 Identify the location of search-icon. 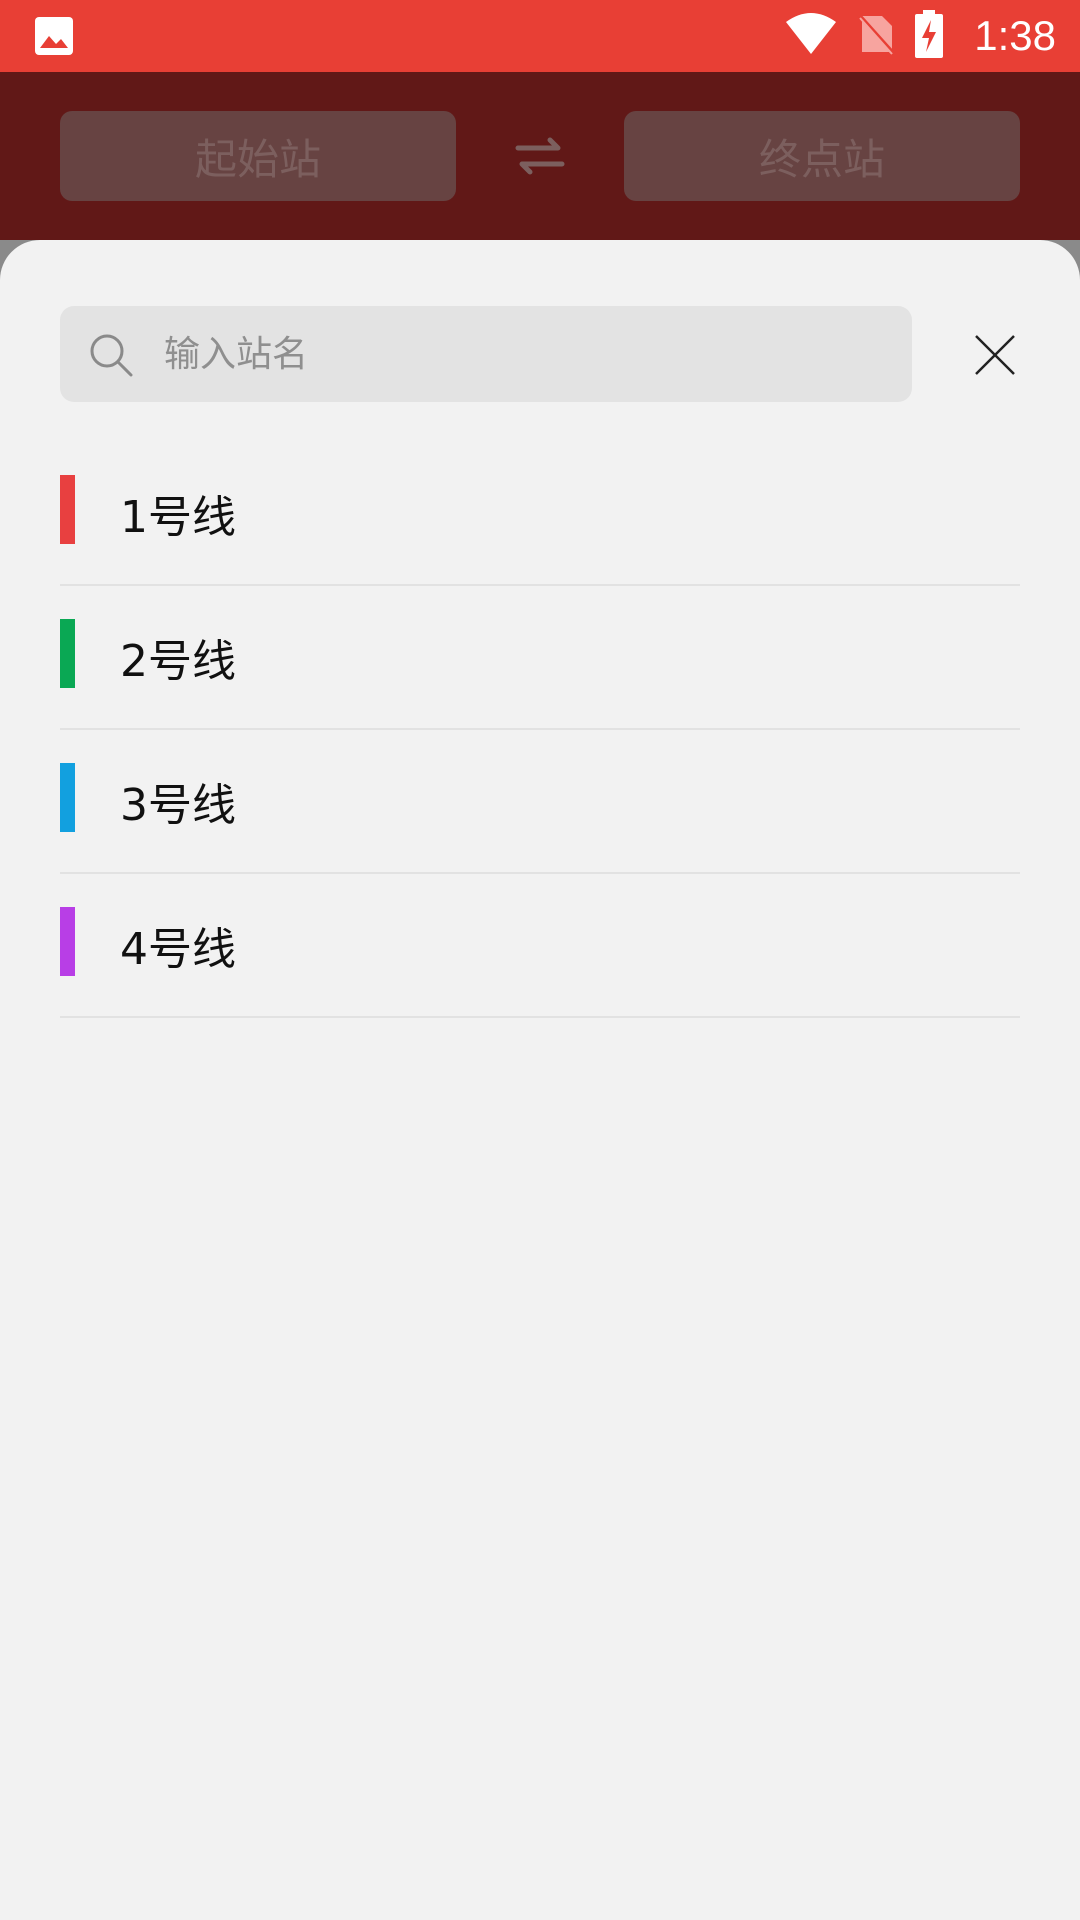
(111, 355).